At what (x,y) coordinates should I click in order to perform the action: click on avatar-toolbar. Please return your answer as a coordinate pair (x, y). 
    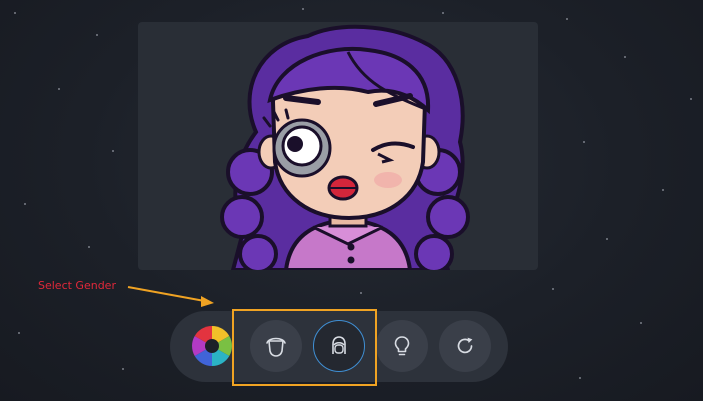
    Looking at the image, I should click on (339, 346).